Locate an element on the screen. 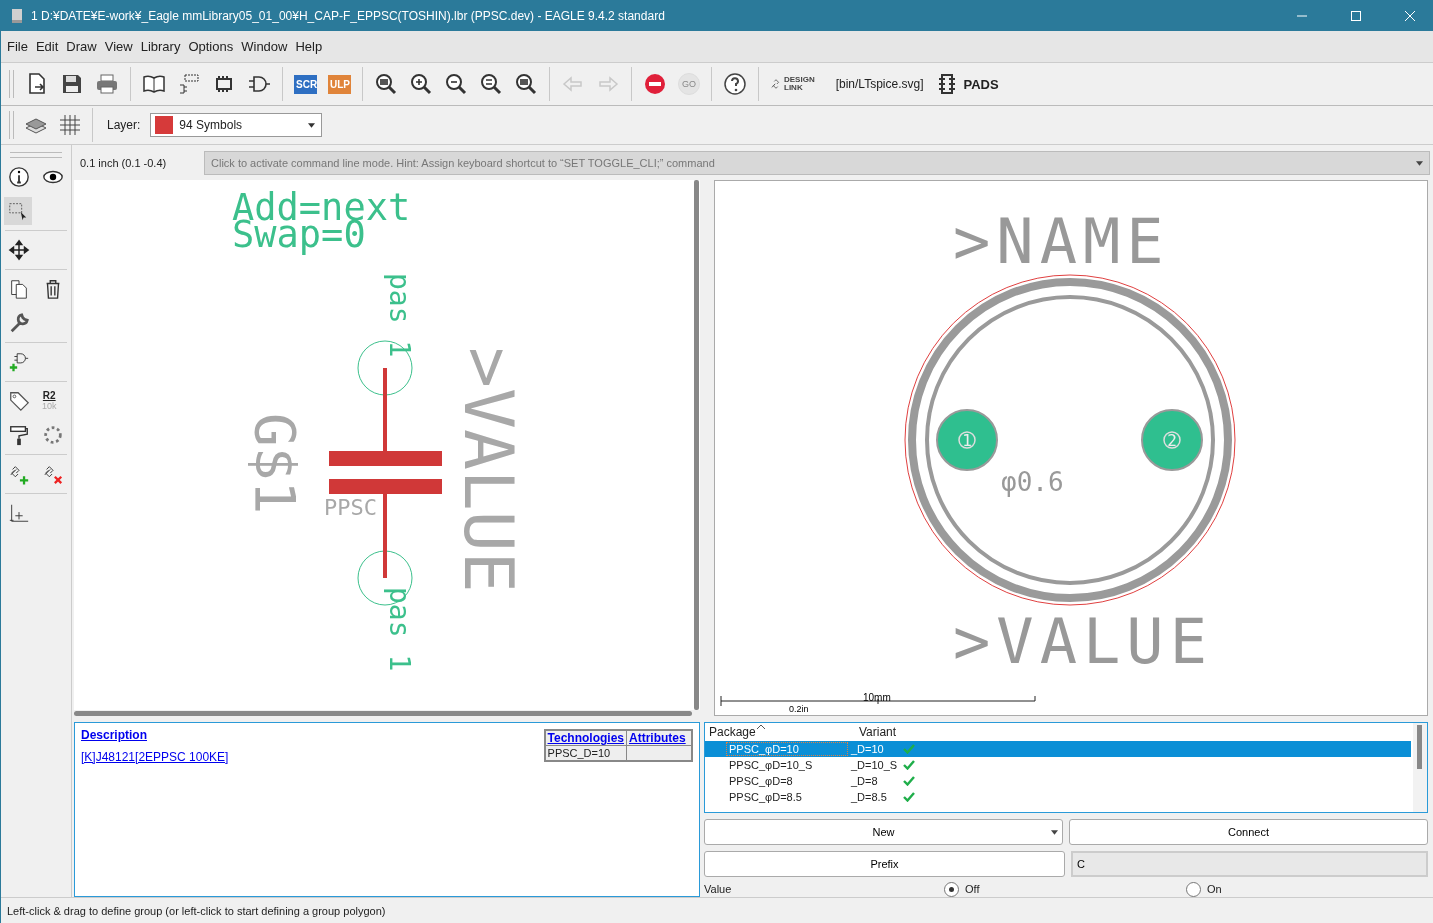  package-row: PPSC_φD=10 _D=10 is located at coordinates (1058, 749).